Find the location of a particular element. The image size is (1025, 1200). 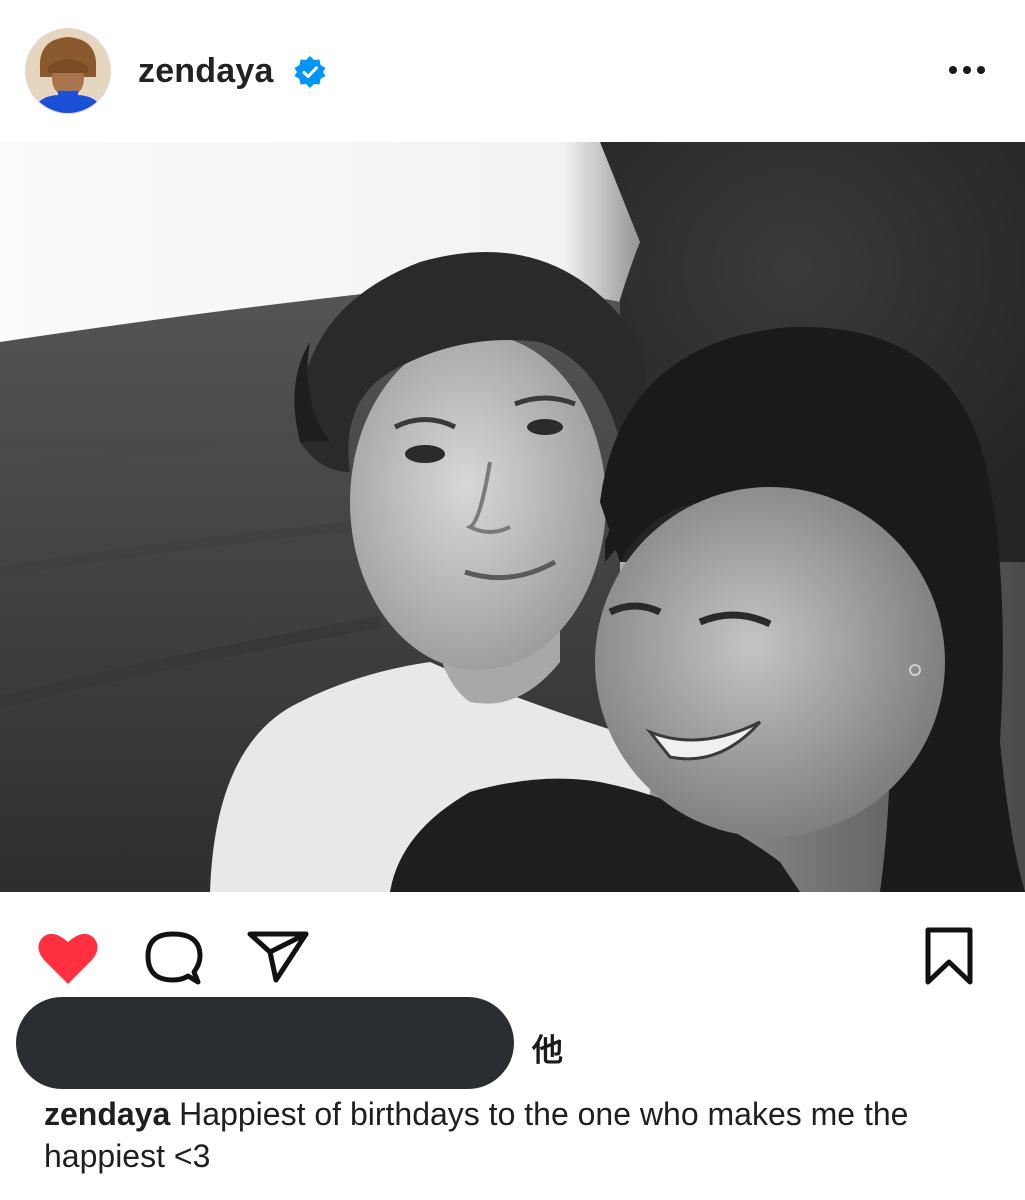

likes-summary: 他 is located at coordinates (512, 1043).